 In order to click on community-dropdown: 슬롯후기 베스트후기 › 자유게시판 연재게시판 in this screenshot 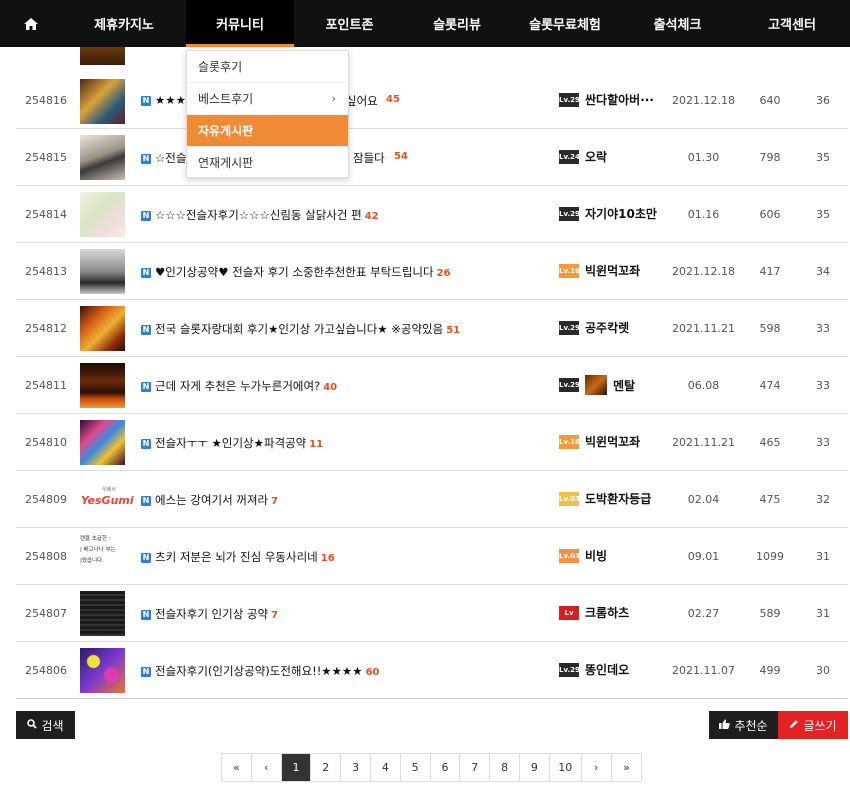, I will do `click(267, 114)`.